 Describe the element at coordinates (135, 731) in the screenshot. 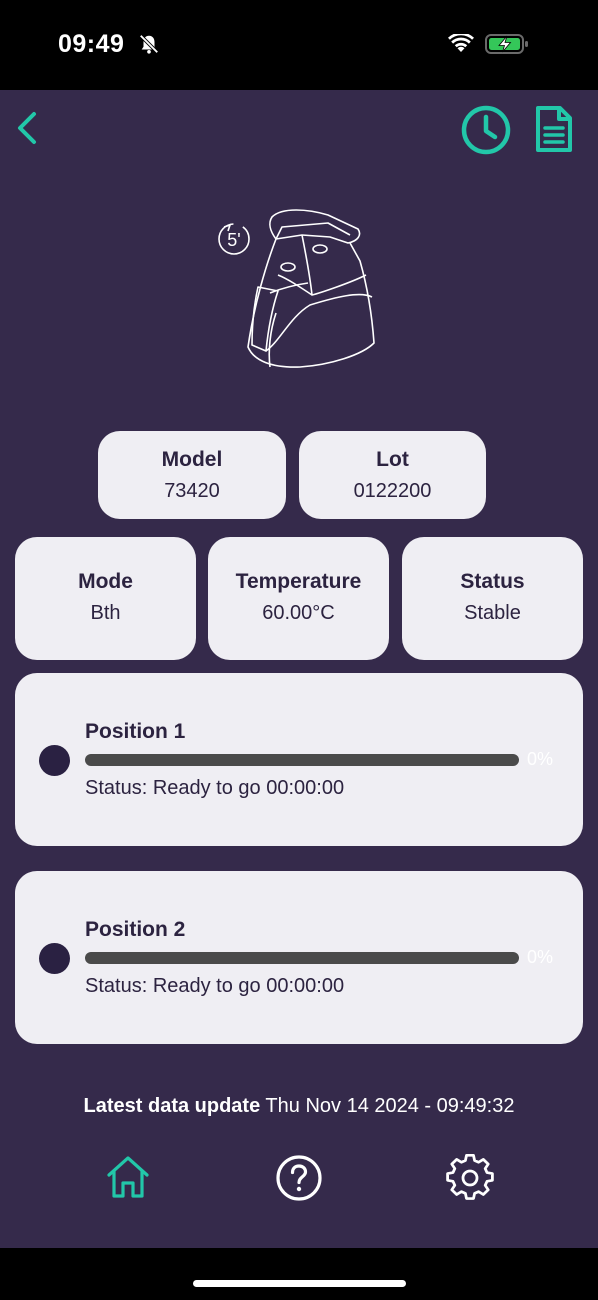

I see `position-title: Position 1` at that location.